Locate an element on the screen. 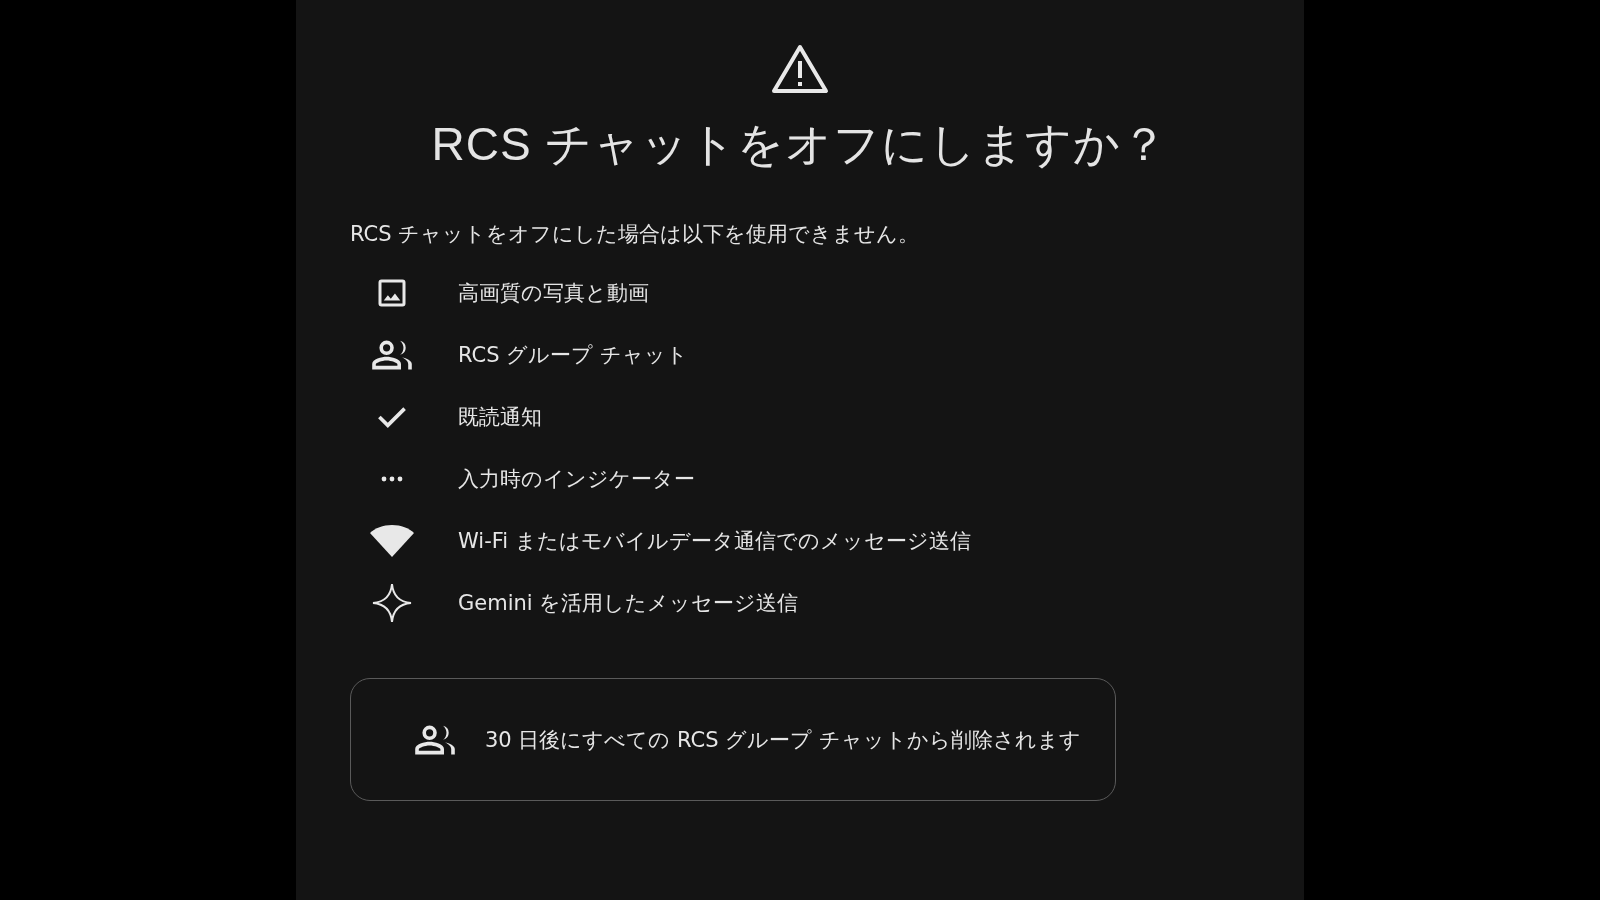 This screenshot has height=900, width=1600. dots-icon is located at coordinates (392, 479).